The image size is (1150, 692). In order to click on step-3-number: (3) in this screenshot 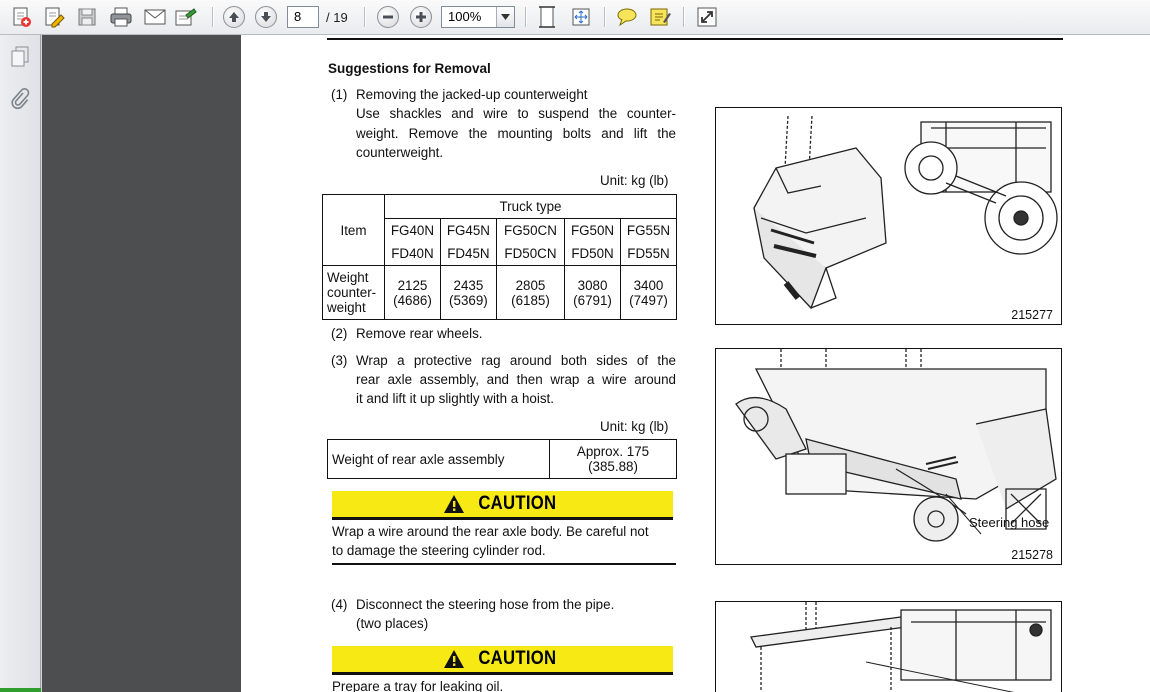, I will do `click(339, 360)`.